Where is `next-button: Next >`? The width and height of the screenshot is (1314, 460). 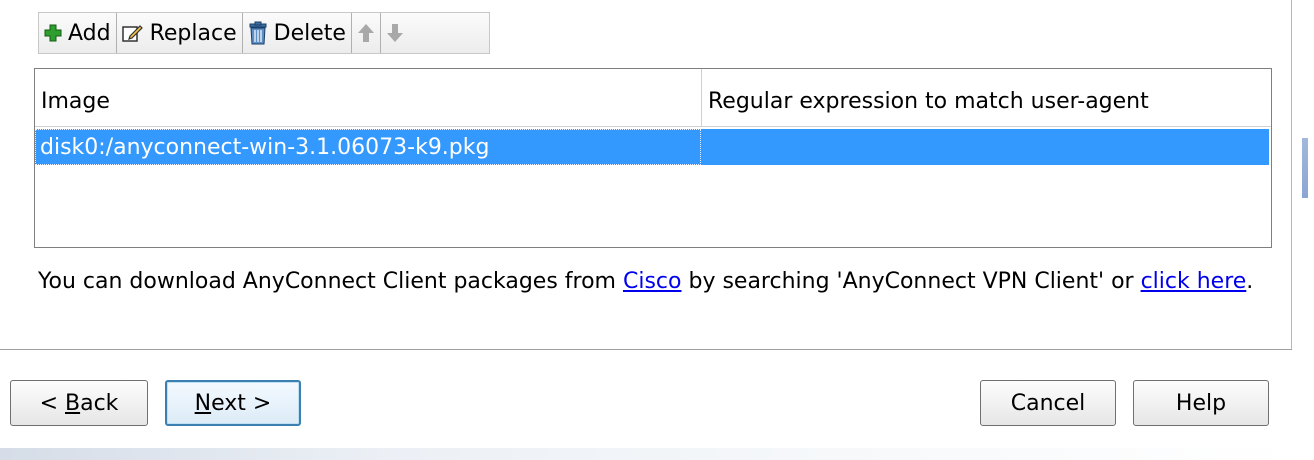 next-button: Next > is located at coordinates (233, 403).